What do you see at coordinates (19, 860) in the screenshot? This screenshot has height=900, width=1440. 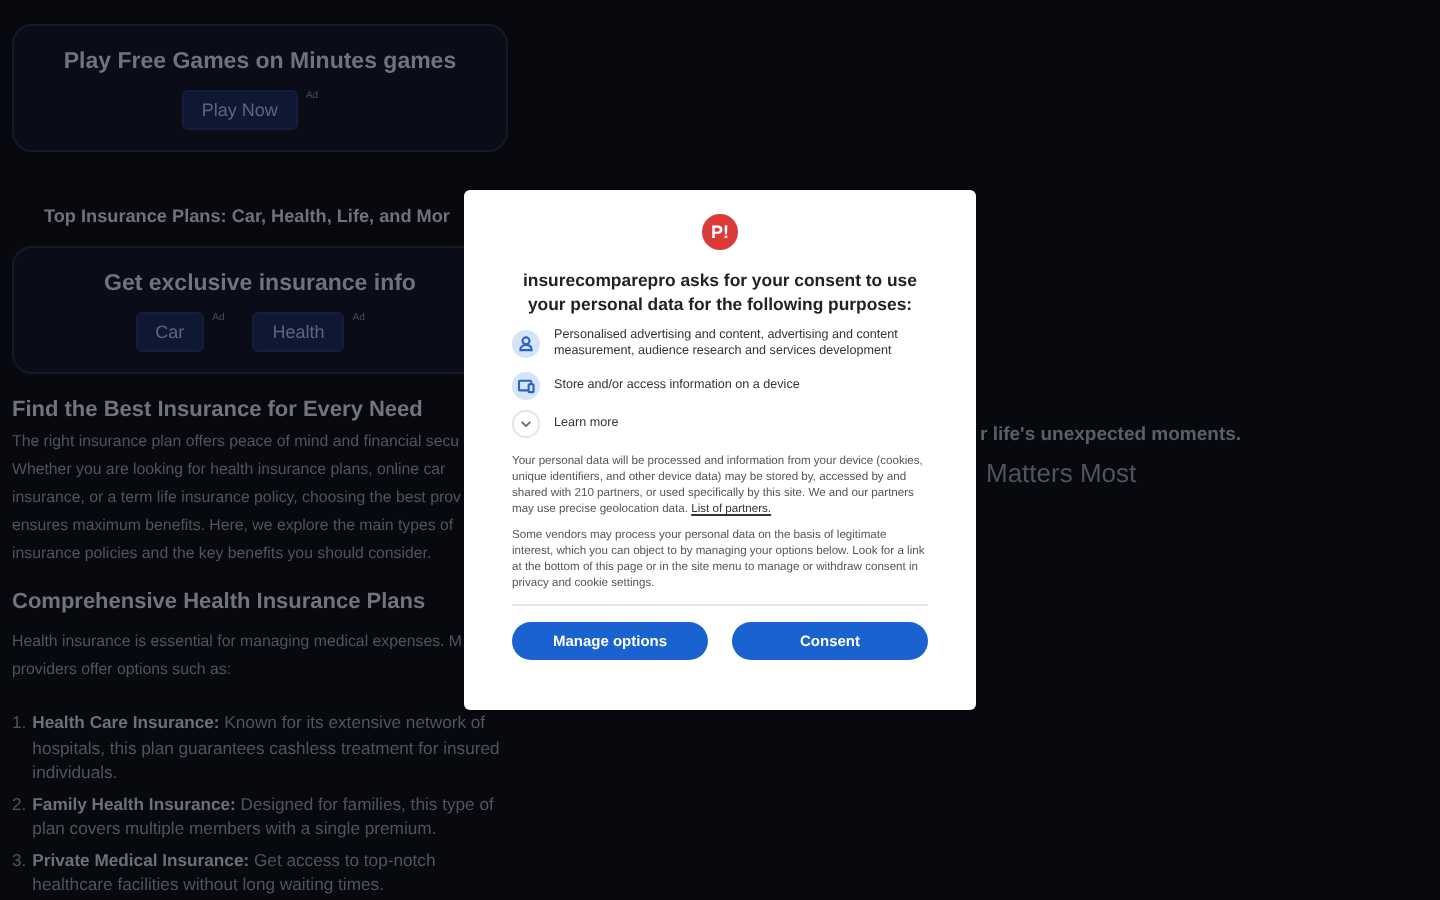 I see `list-number: 3.` at bounding box center [19, 860].